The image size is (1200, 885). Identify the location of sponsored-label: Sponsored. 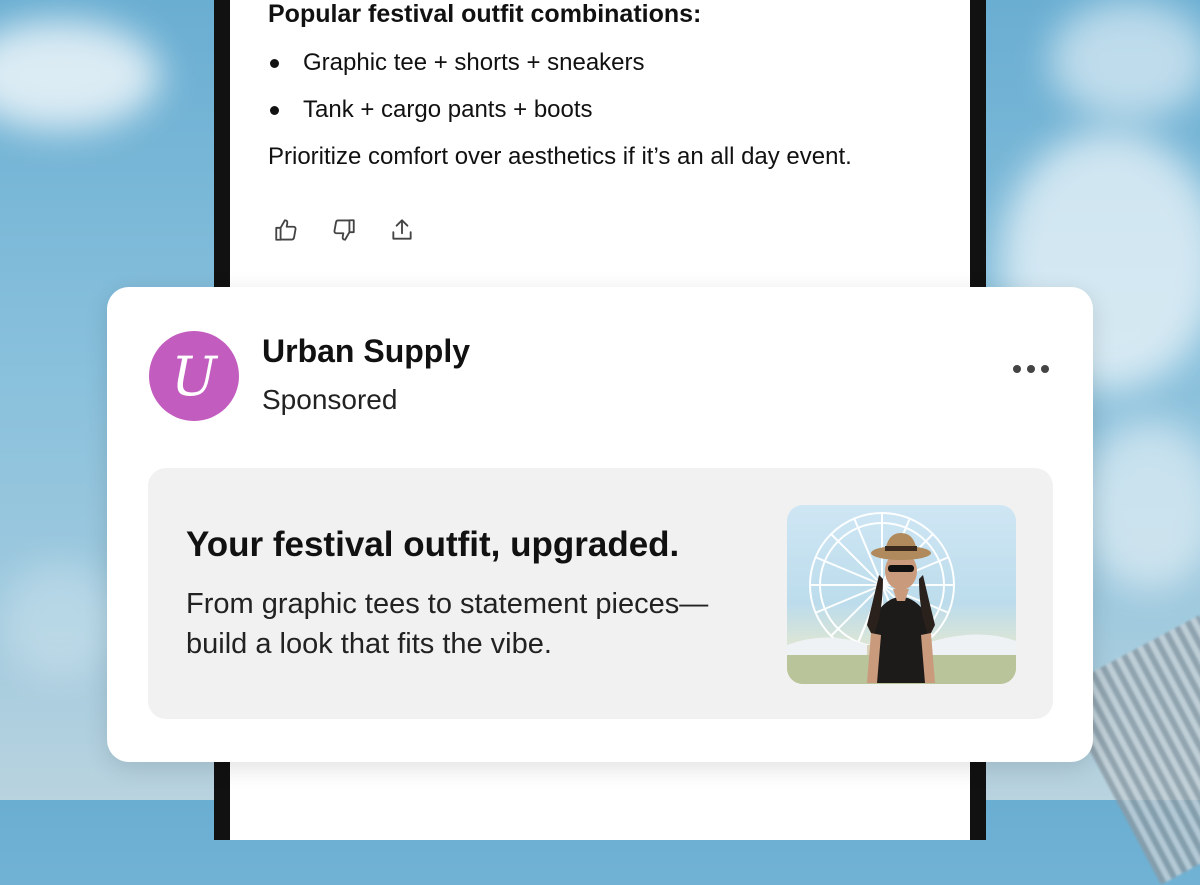
(330, 399).